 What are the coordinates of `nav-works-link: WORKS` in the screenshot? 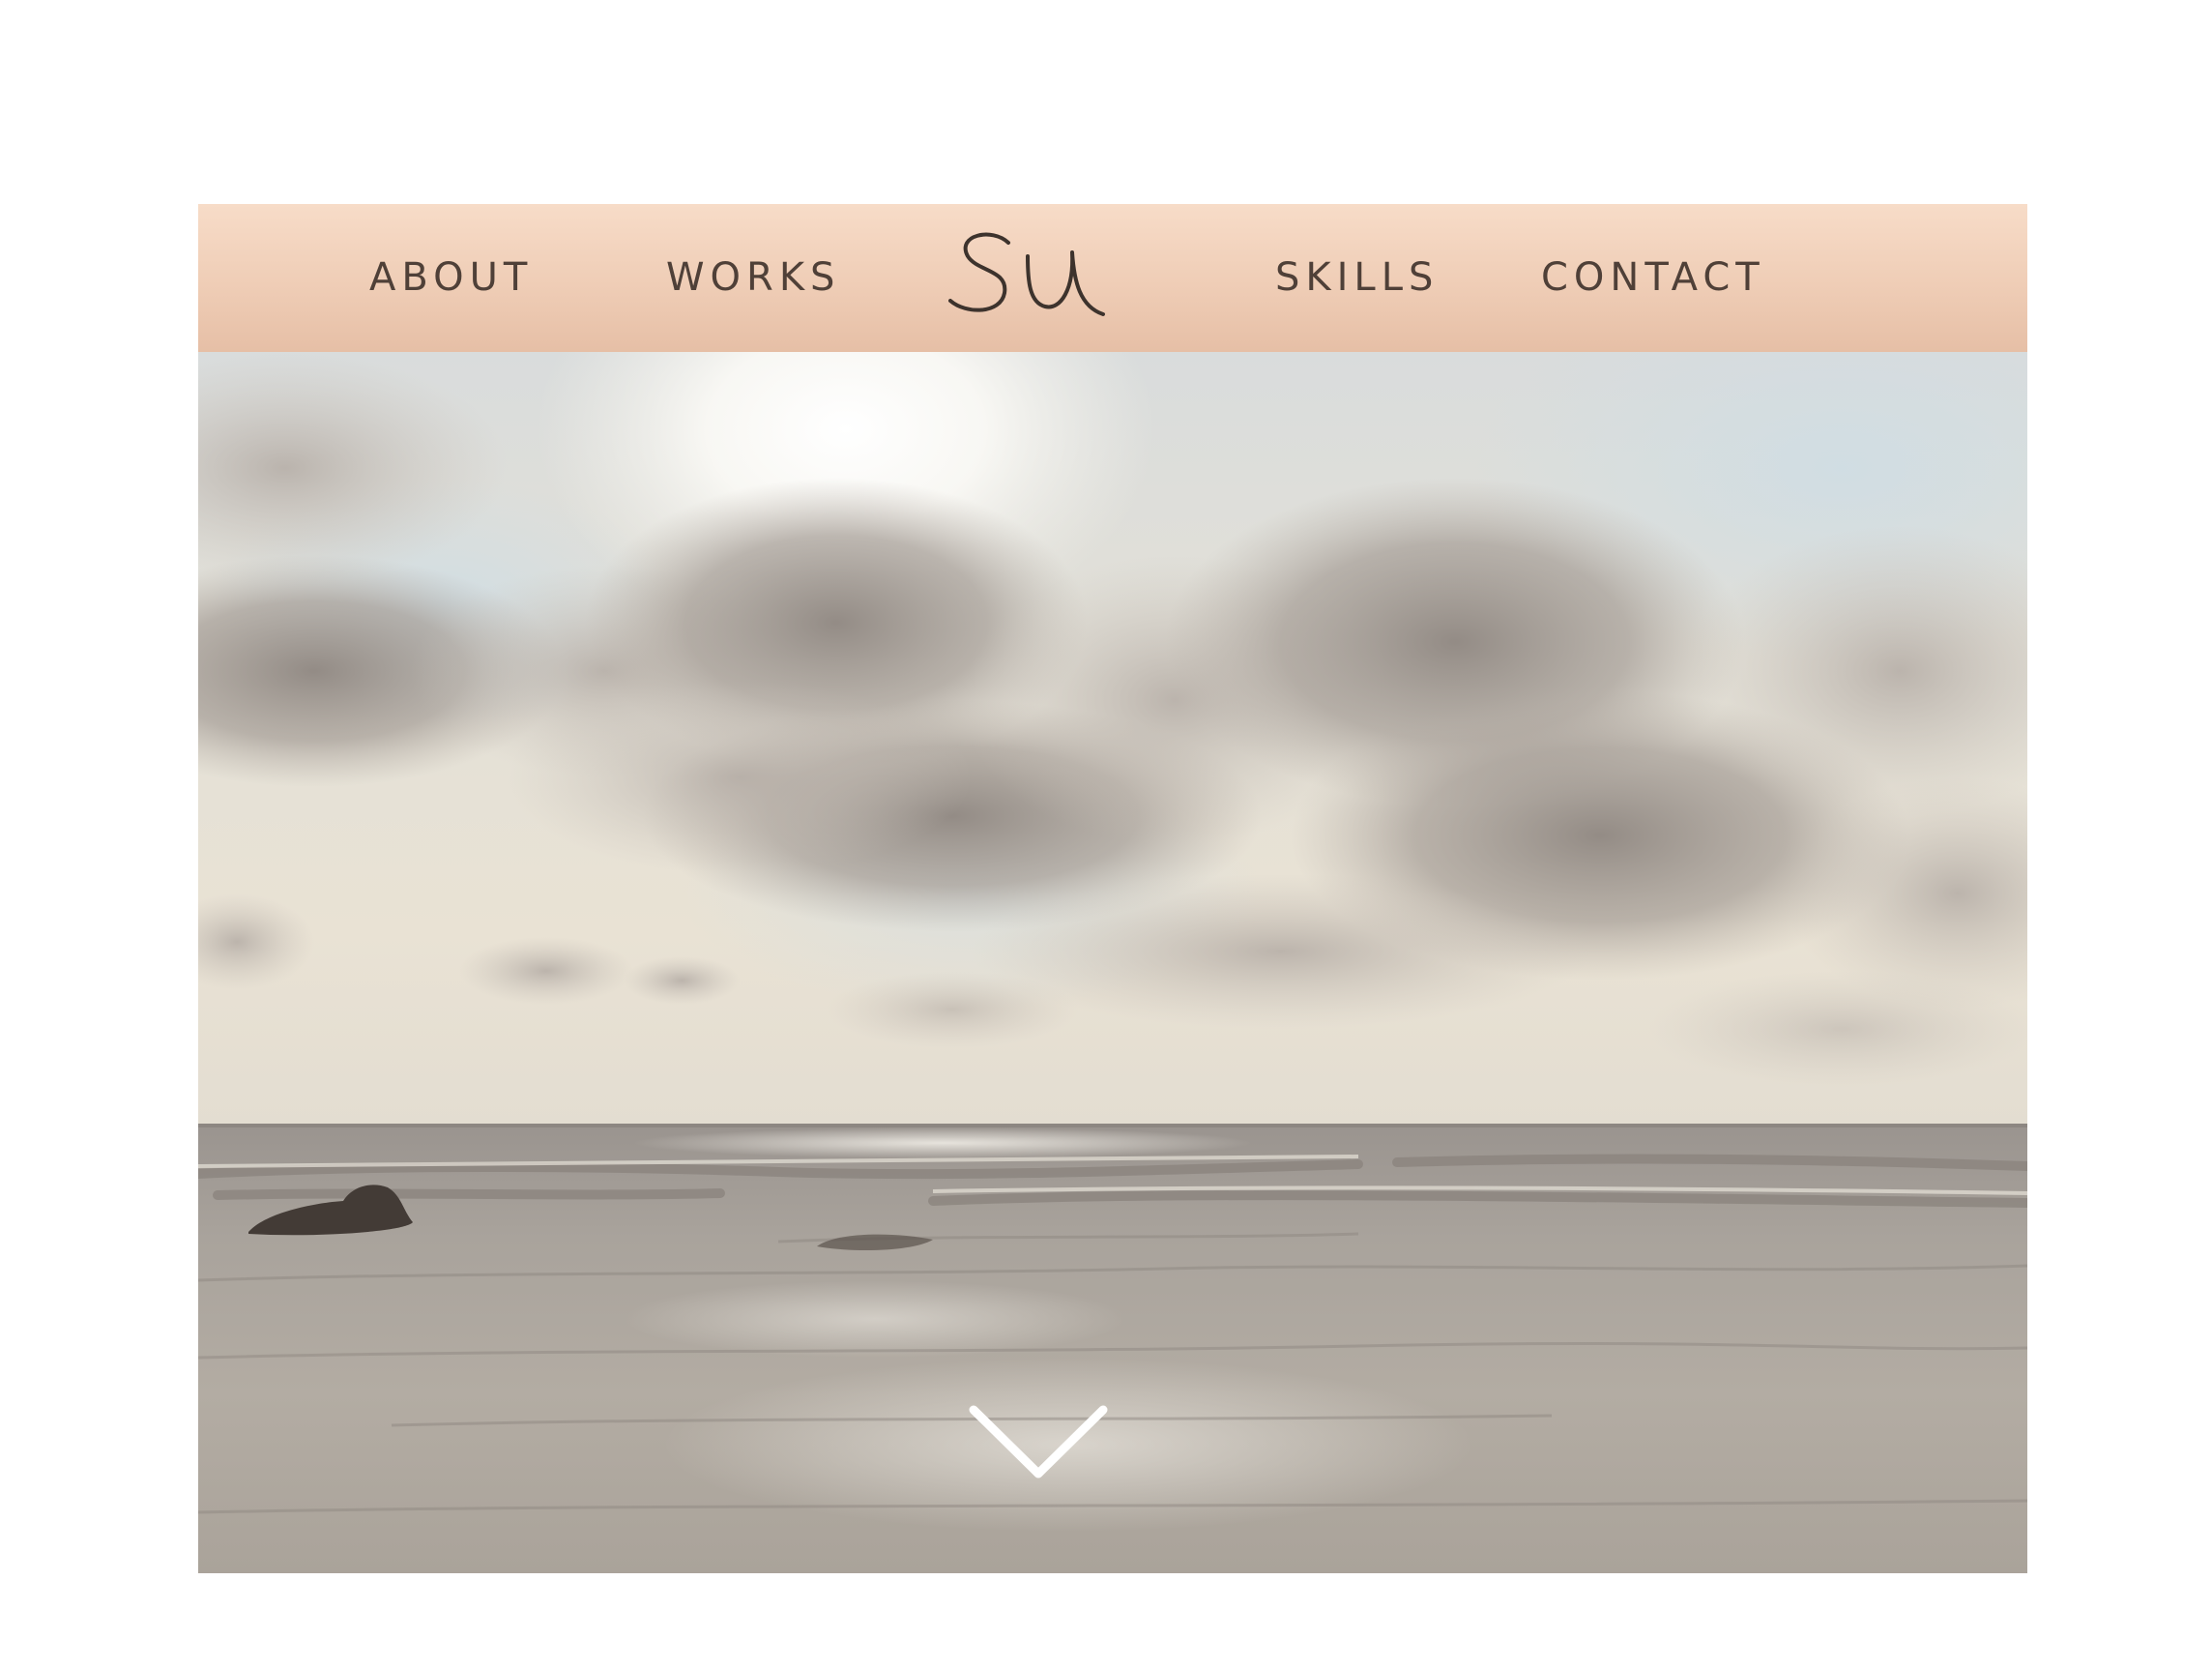 It's located at (753, 278).